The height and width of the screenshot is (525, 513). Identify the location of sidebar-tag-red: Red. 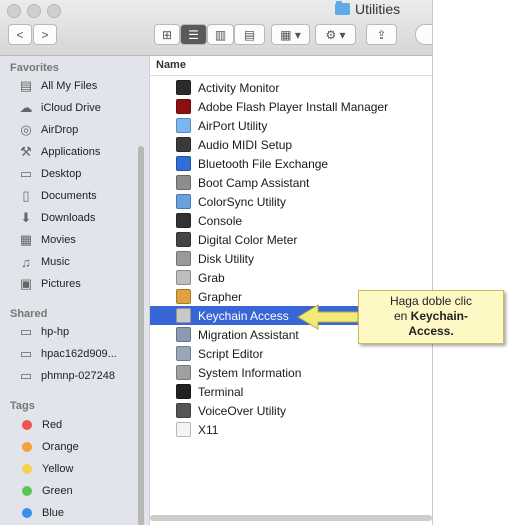
(40, 425).